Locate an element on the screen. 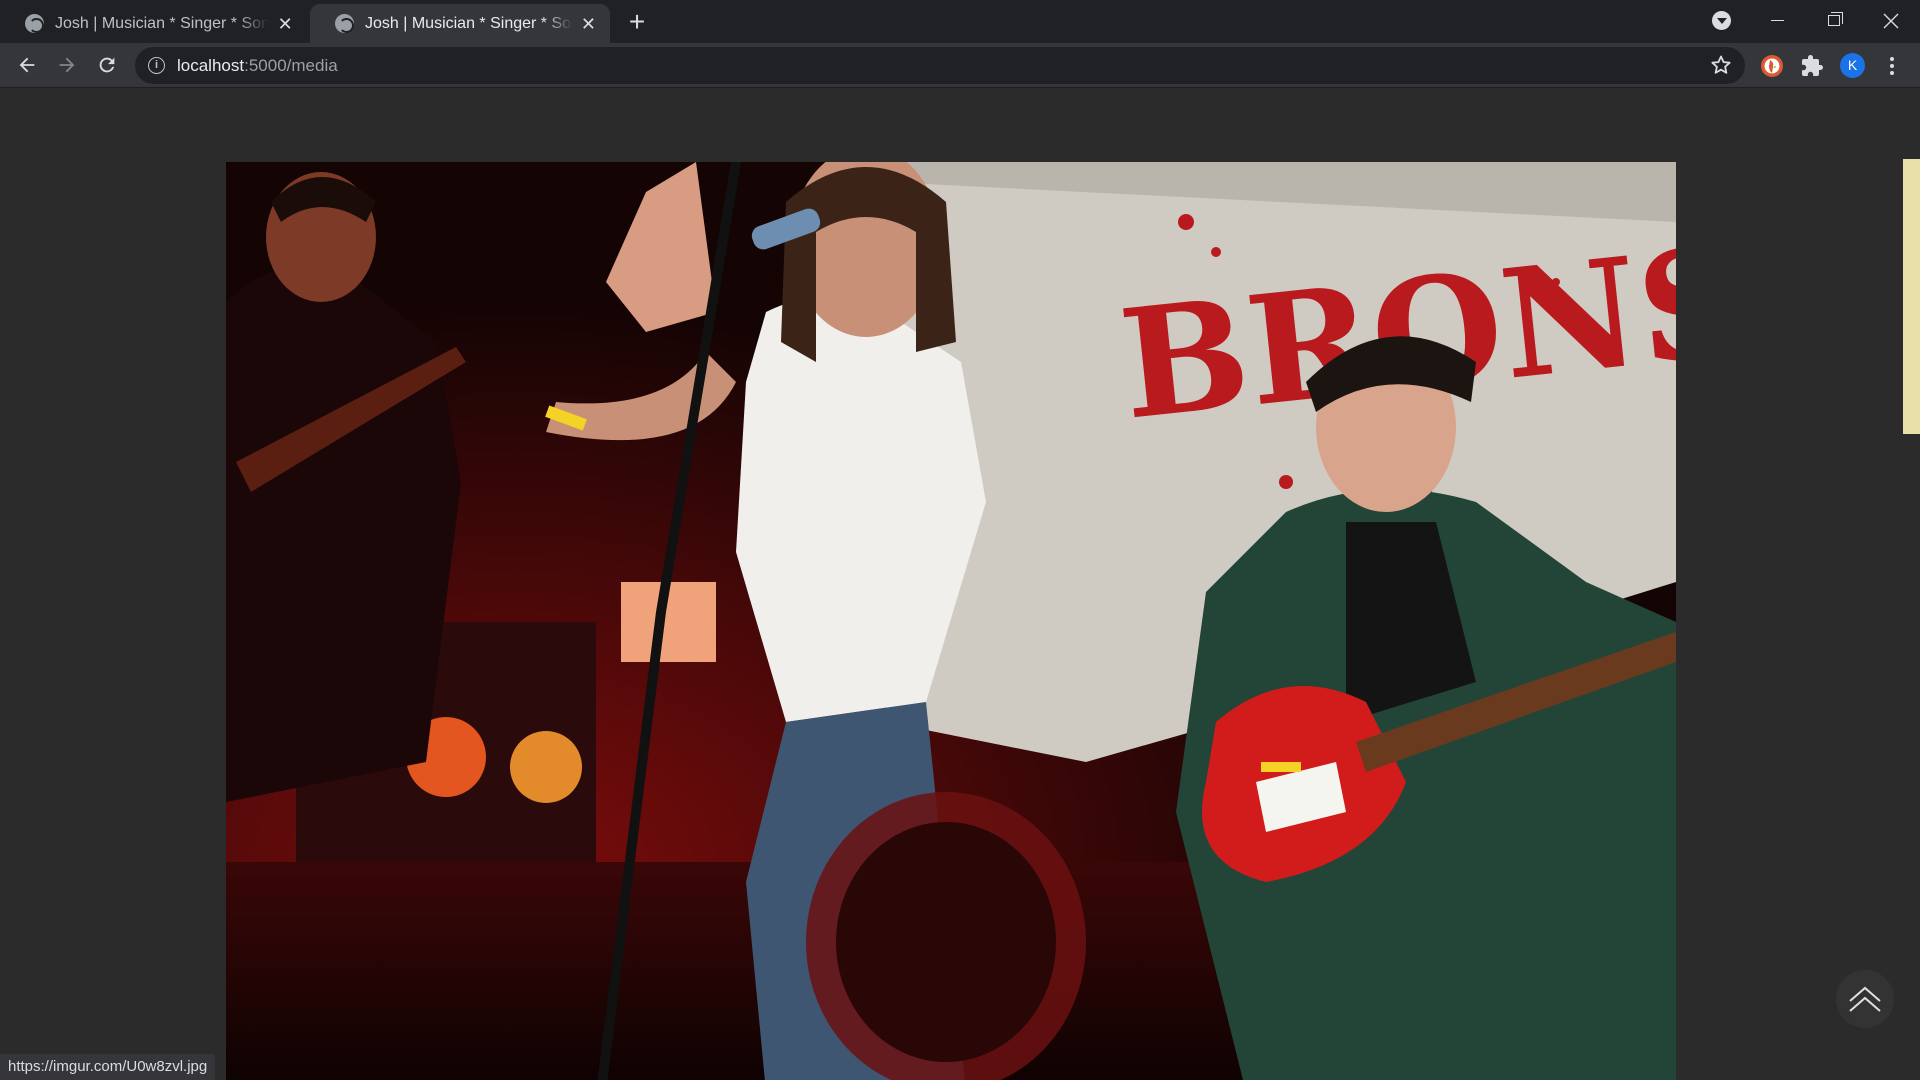 This screenshot has height=1080, width=1920. star-icon is located at coordinates (1721, 65).